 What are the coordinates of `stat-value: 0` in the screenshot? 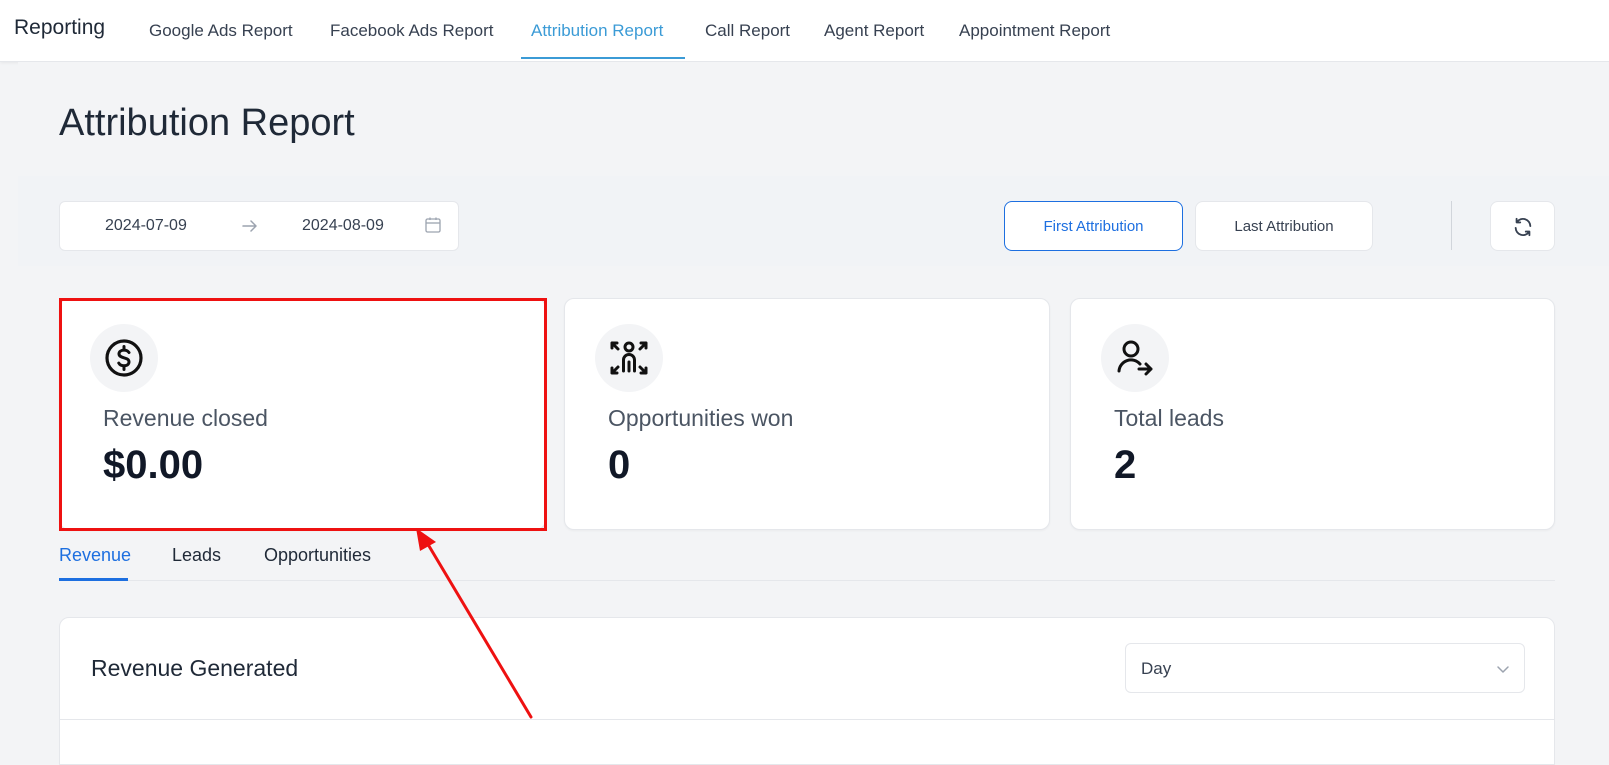 It's located at (619, 465).